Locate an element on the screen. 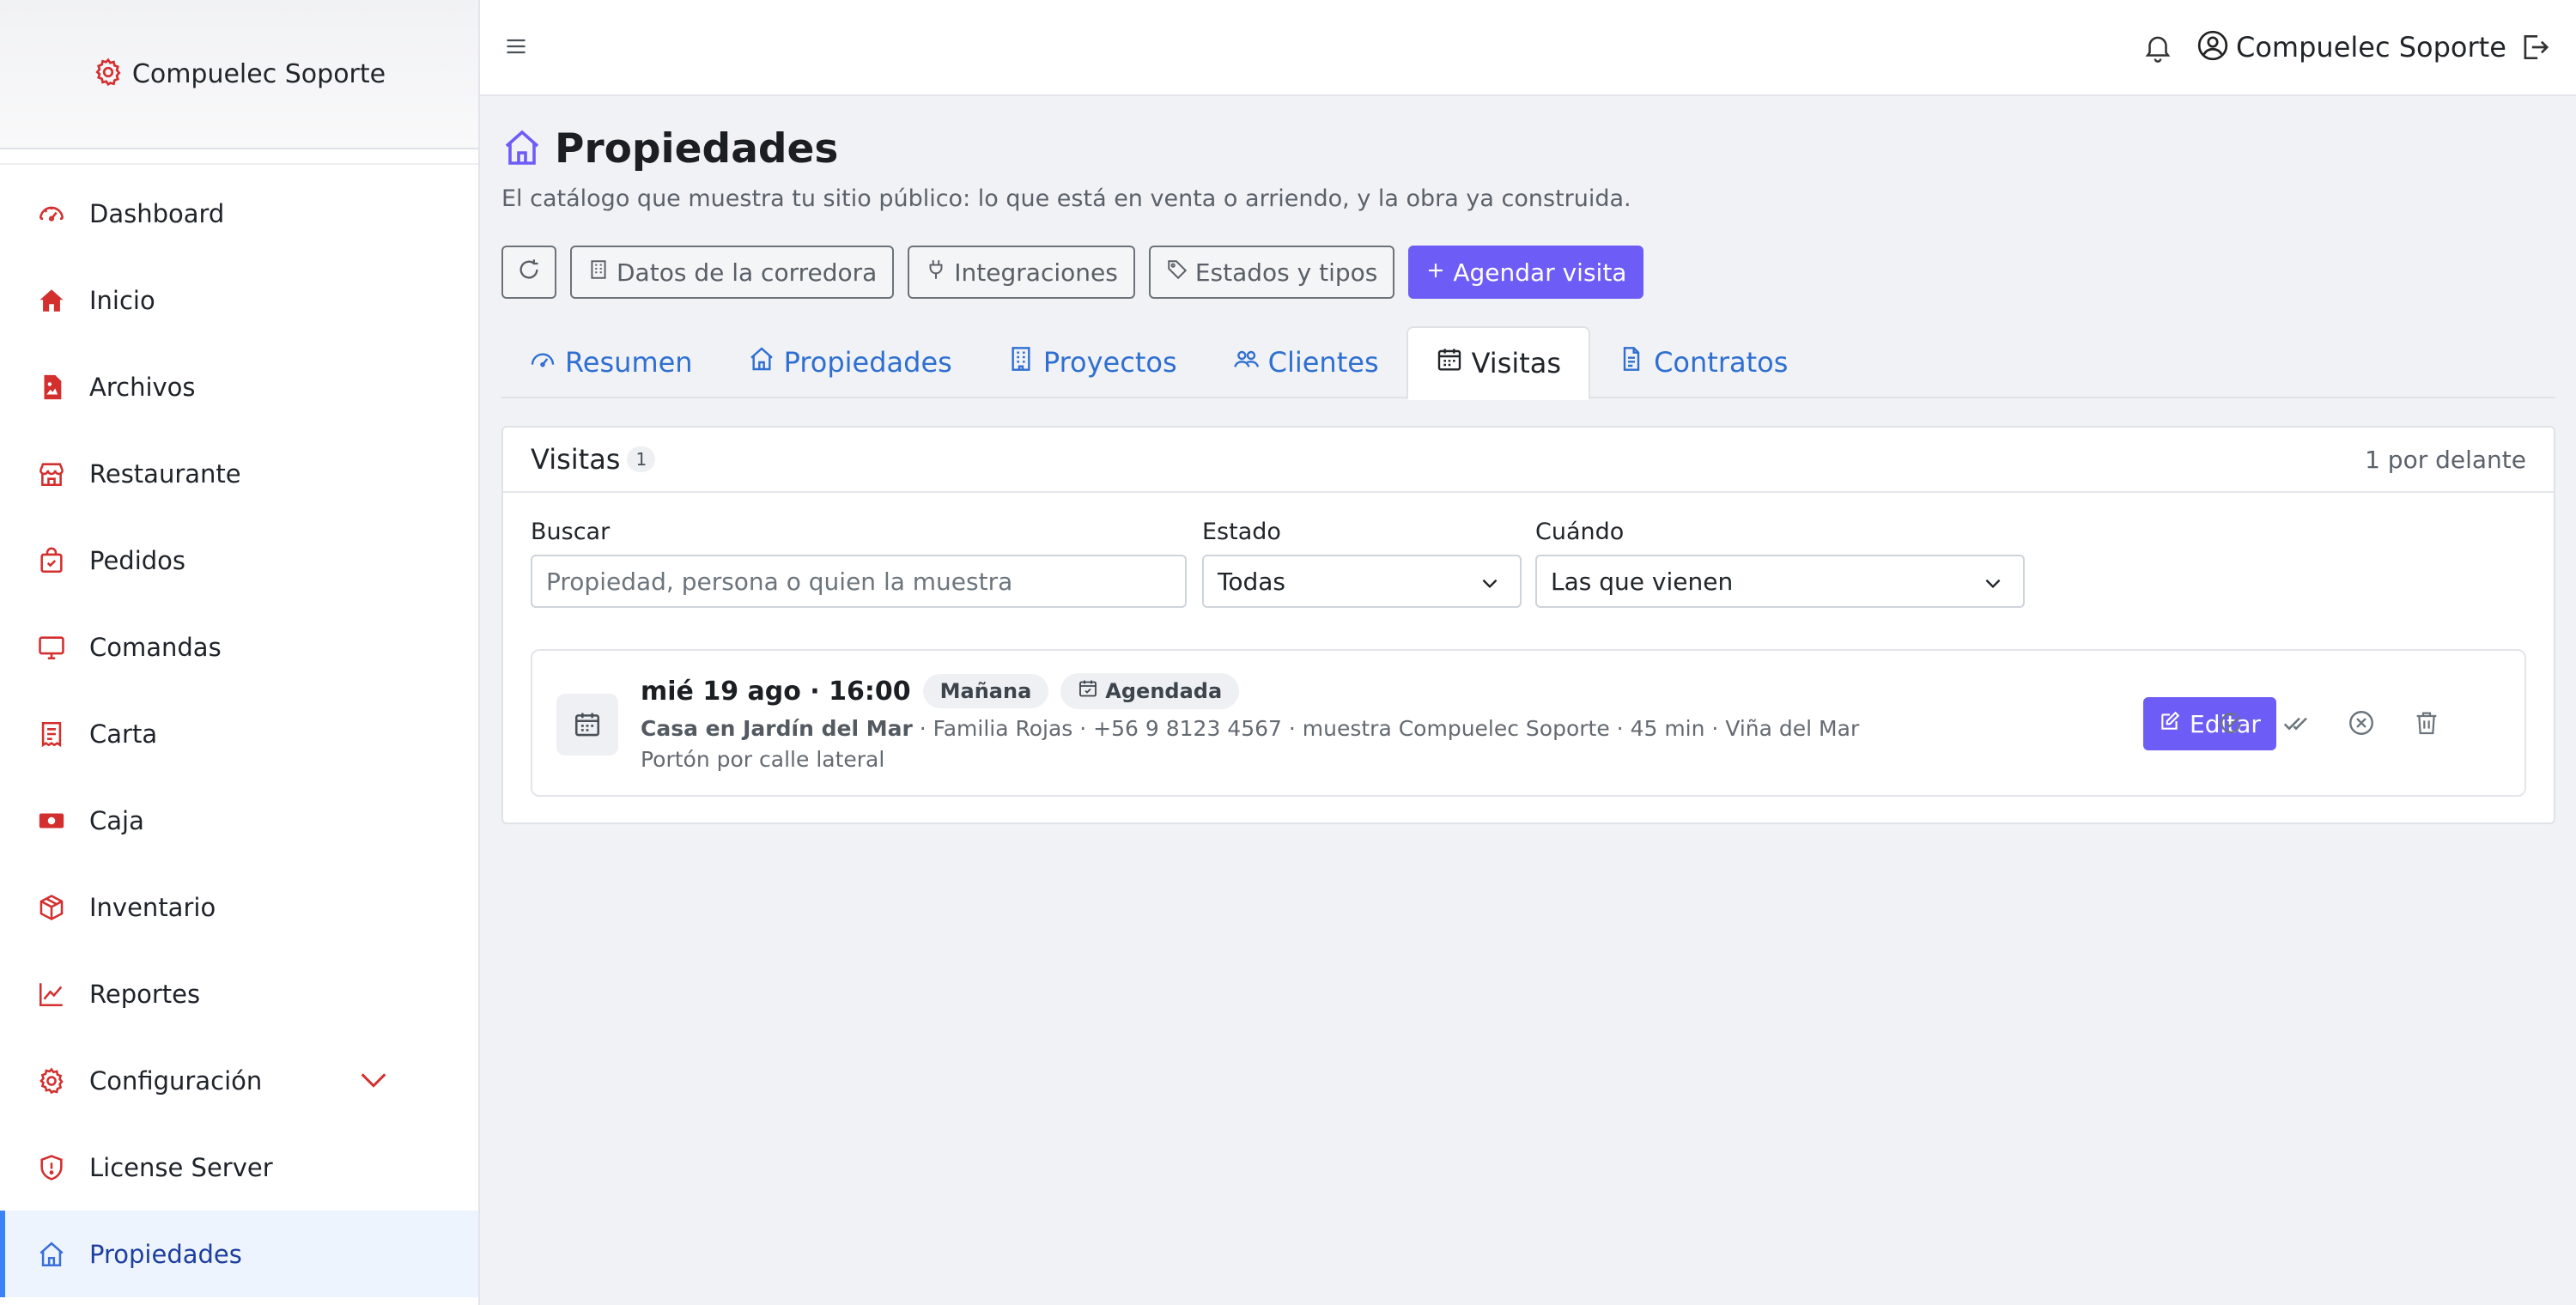  refresh-icon is located at coordinates (529, 273).